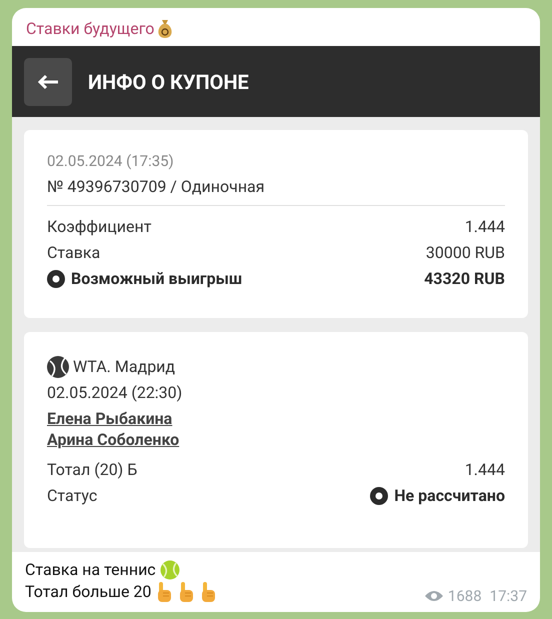 Image resolution: width=552 pixels, height=619 pixels. What do you see at coordinates (465, 596) in the screenshot?
I see `view-count: 1688` at bounding box center [465, 596].